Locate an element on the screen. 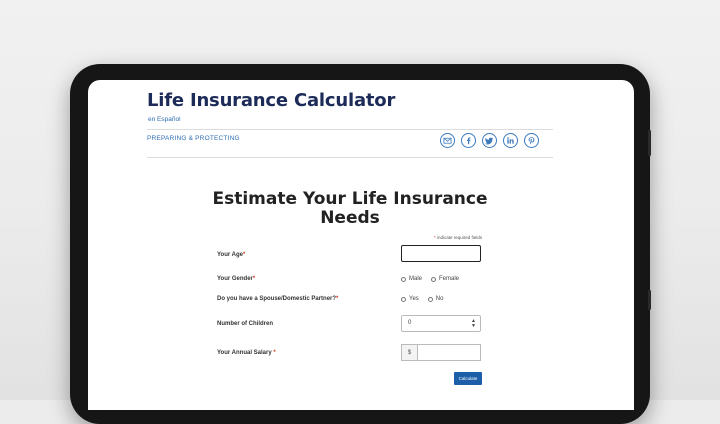 The width and height of the screenshot is (720, 424). pinterest-icon is located at coordinates (531, 141).